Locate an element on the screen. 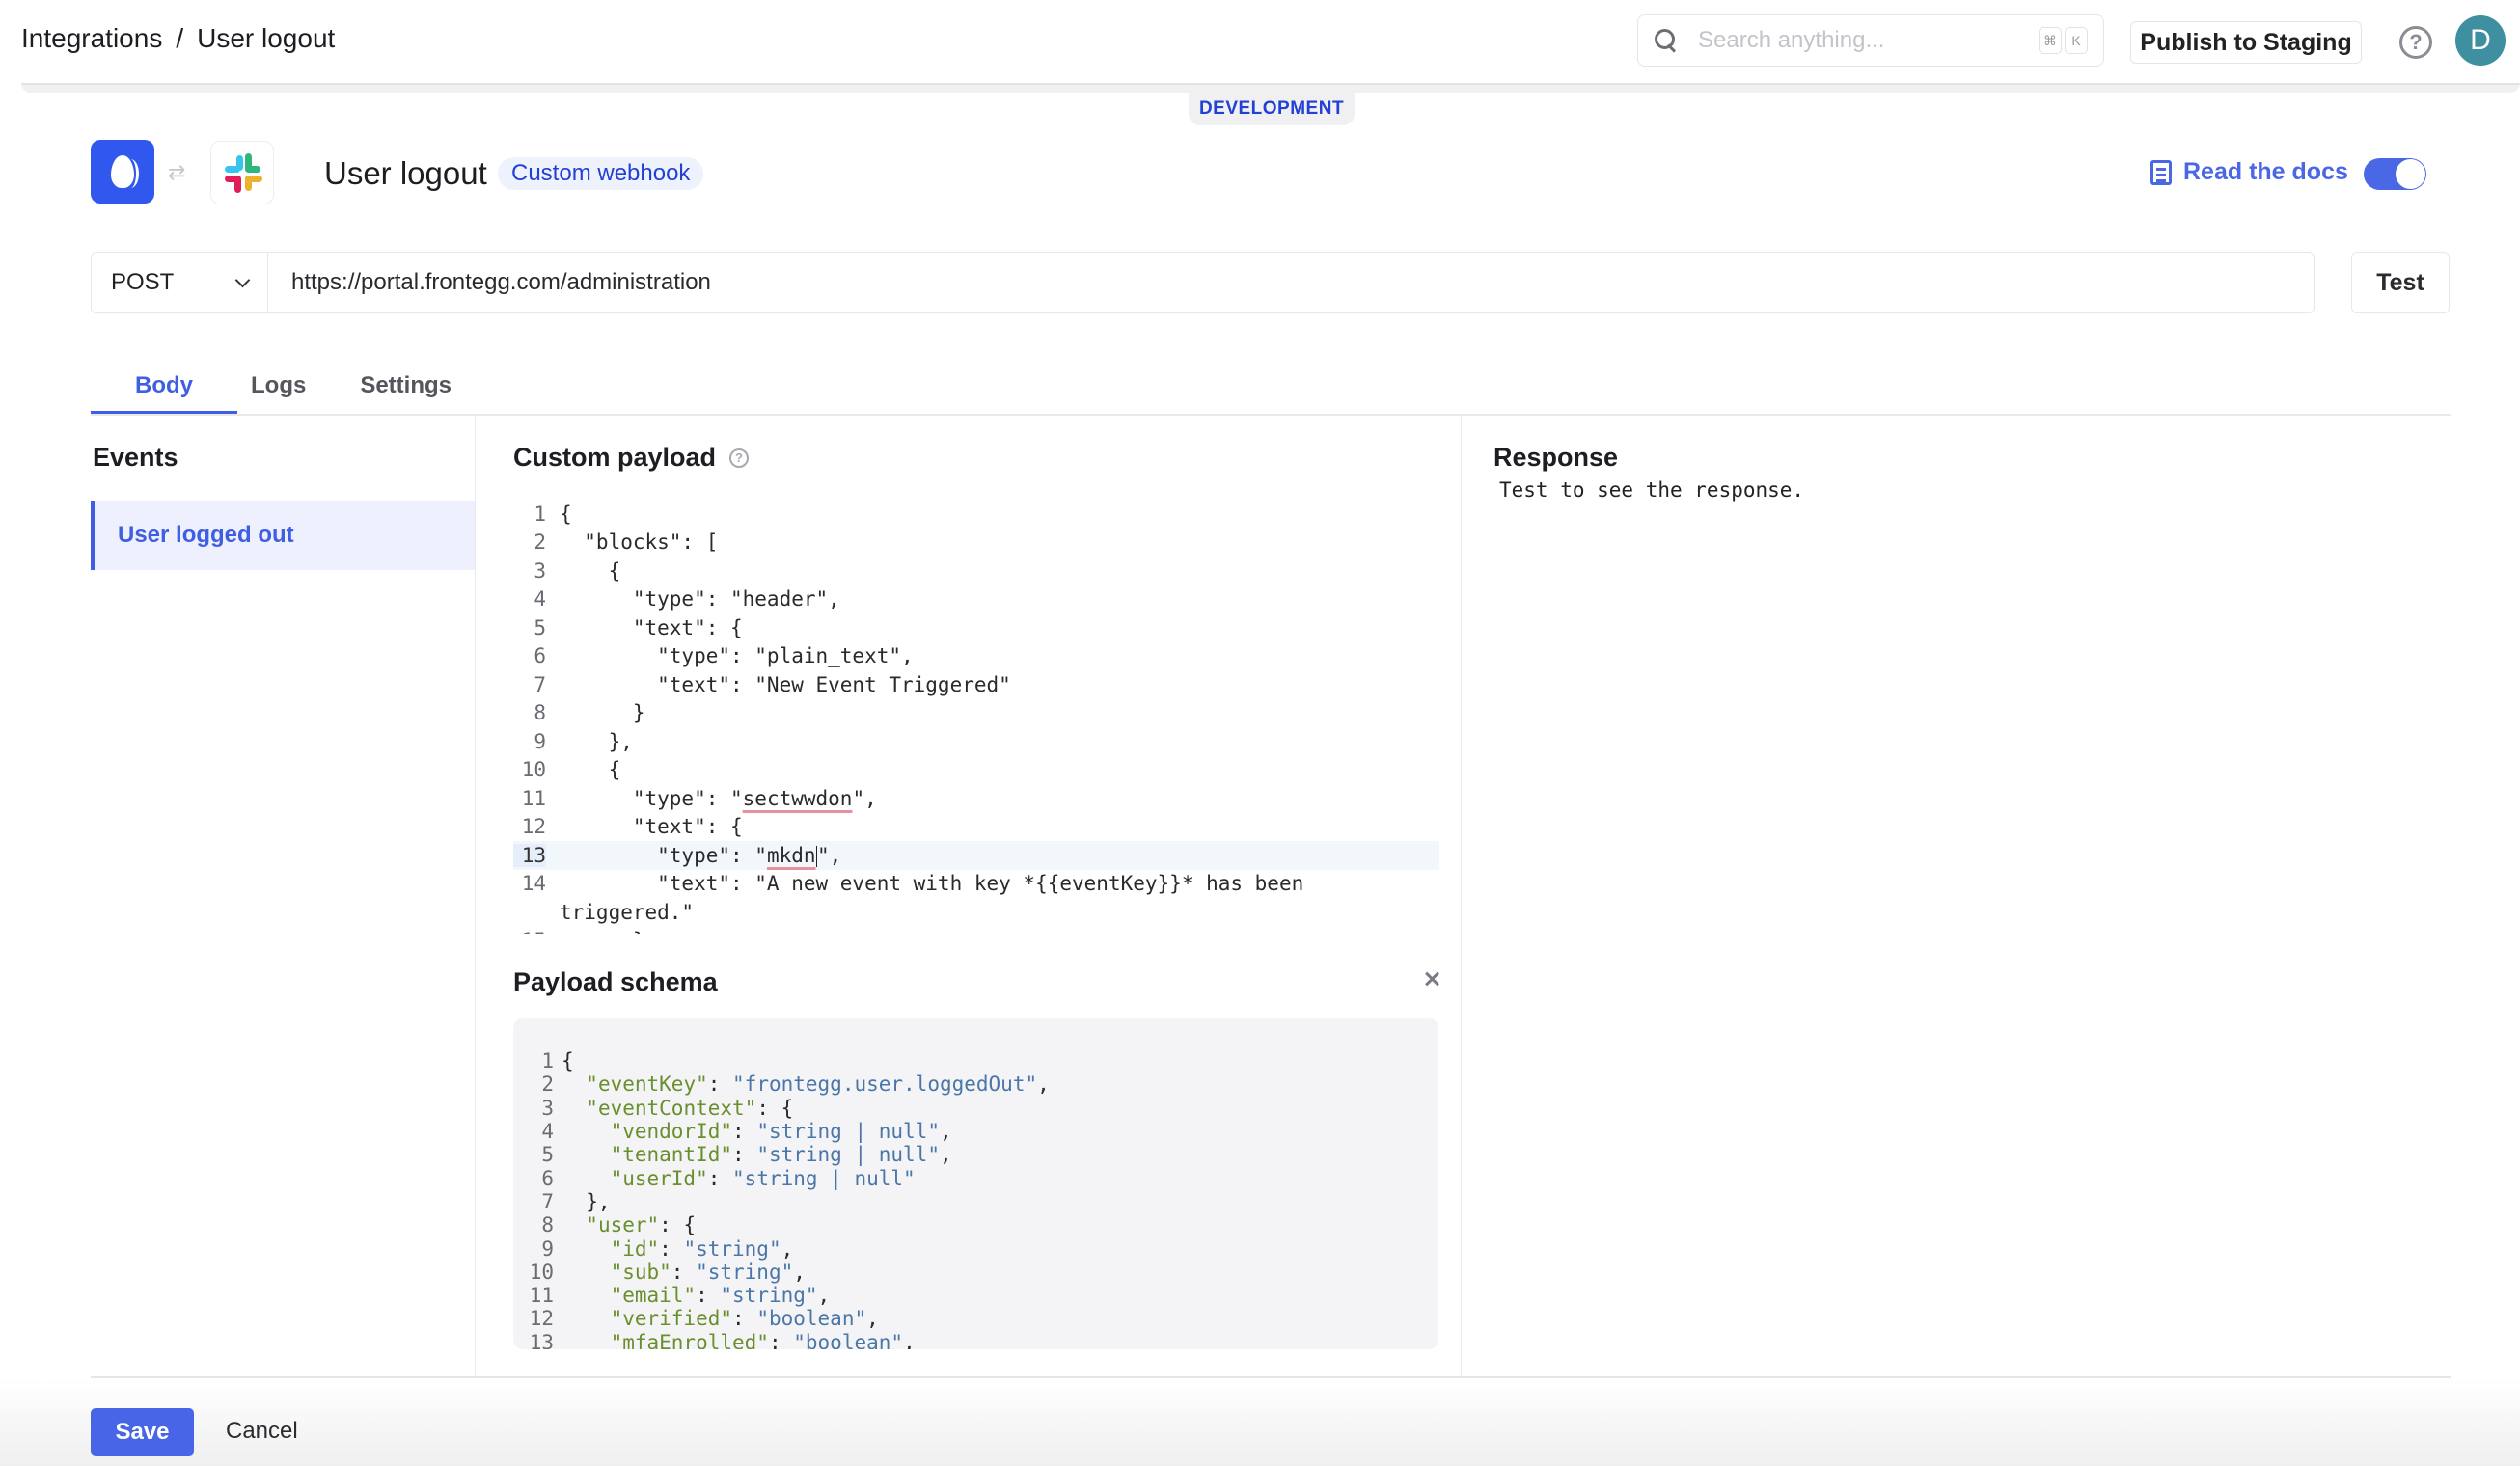 The image size is (2520, 1466). publish-to-staging-button: Publish to Staging is located at coordinates (2246, 42).